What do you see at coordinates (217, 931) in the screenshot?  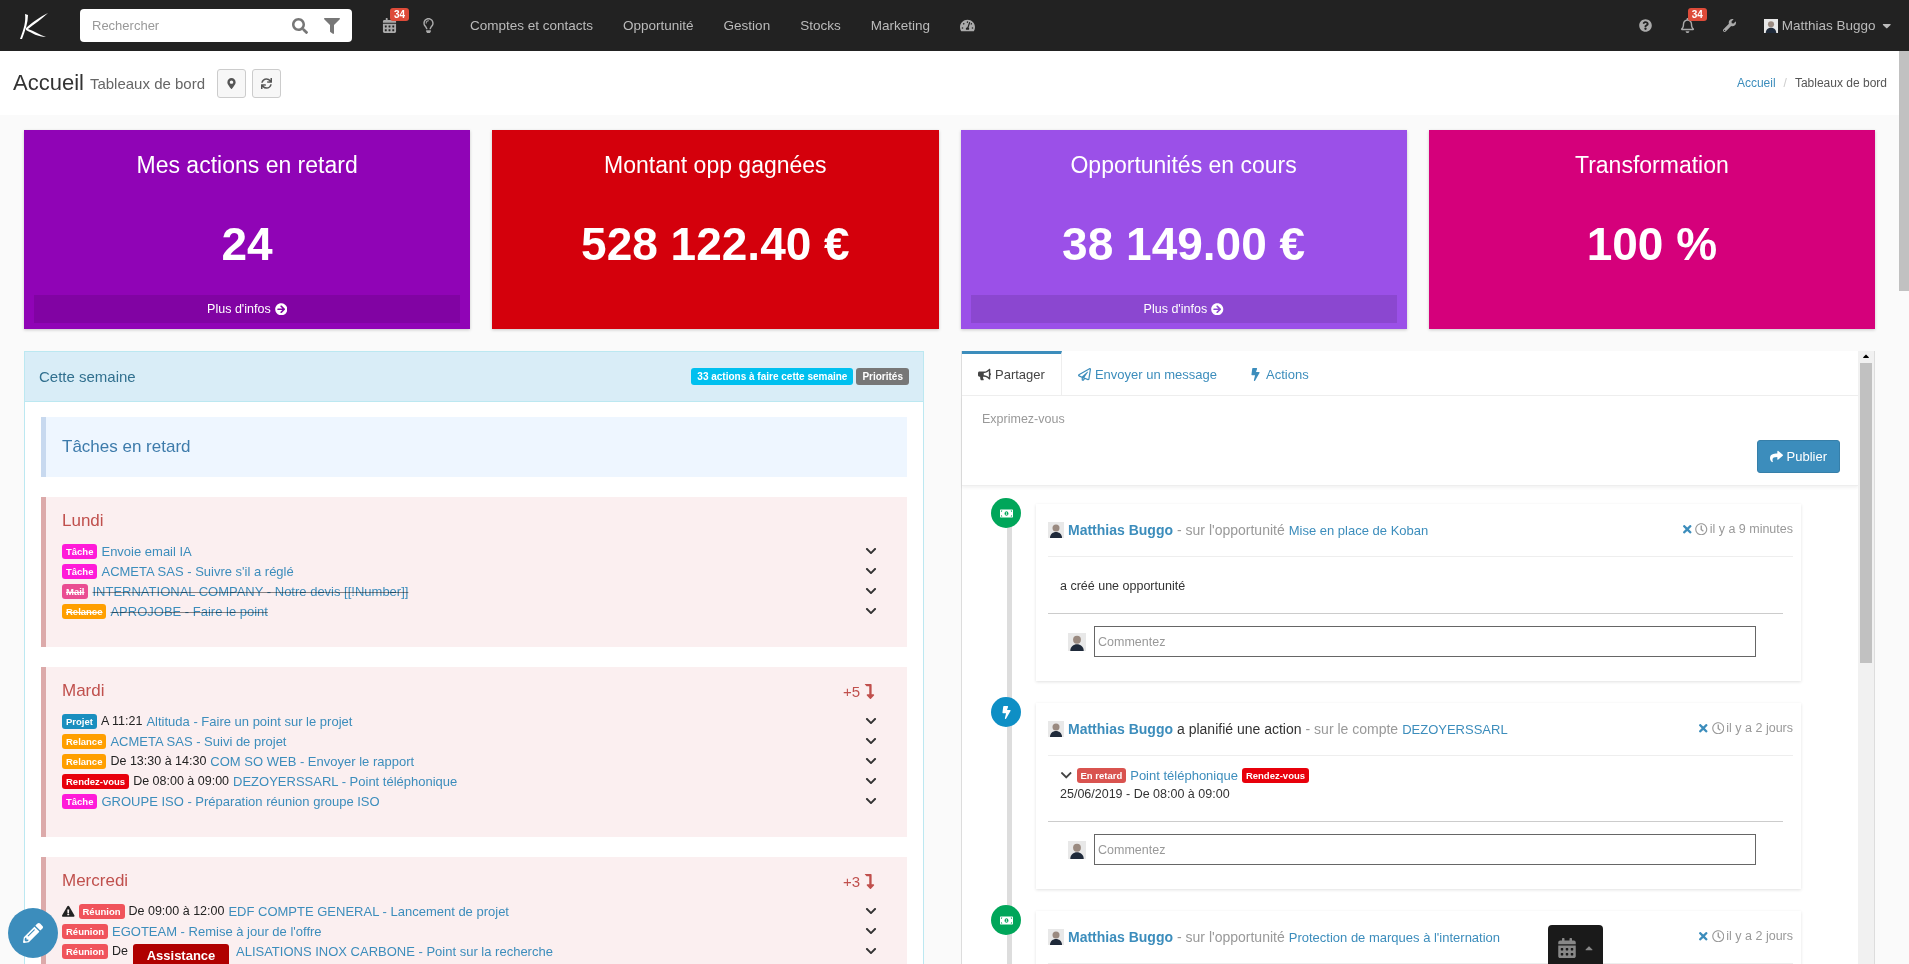 I see `task-link: EGOTEAM - Remise à jour de l'offre` at bounding box center [217, 931].